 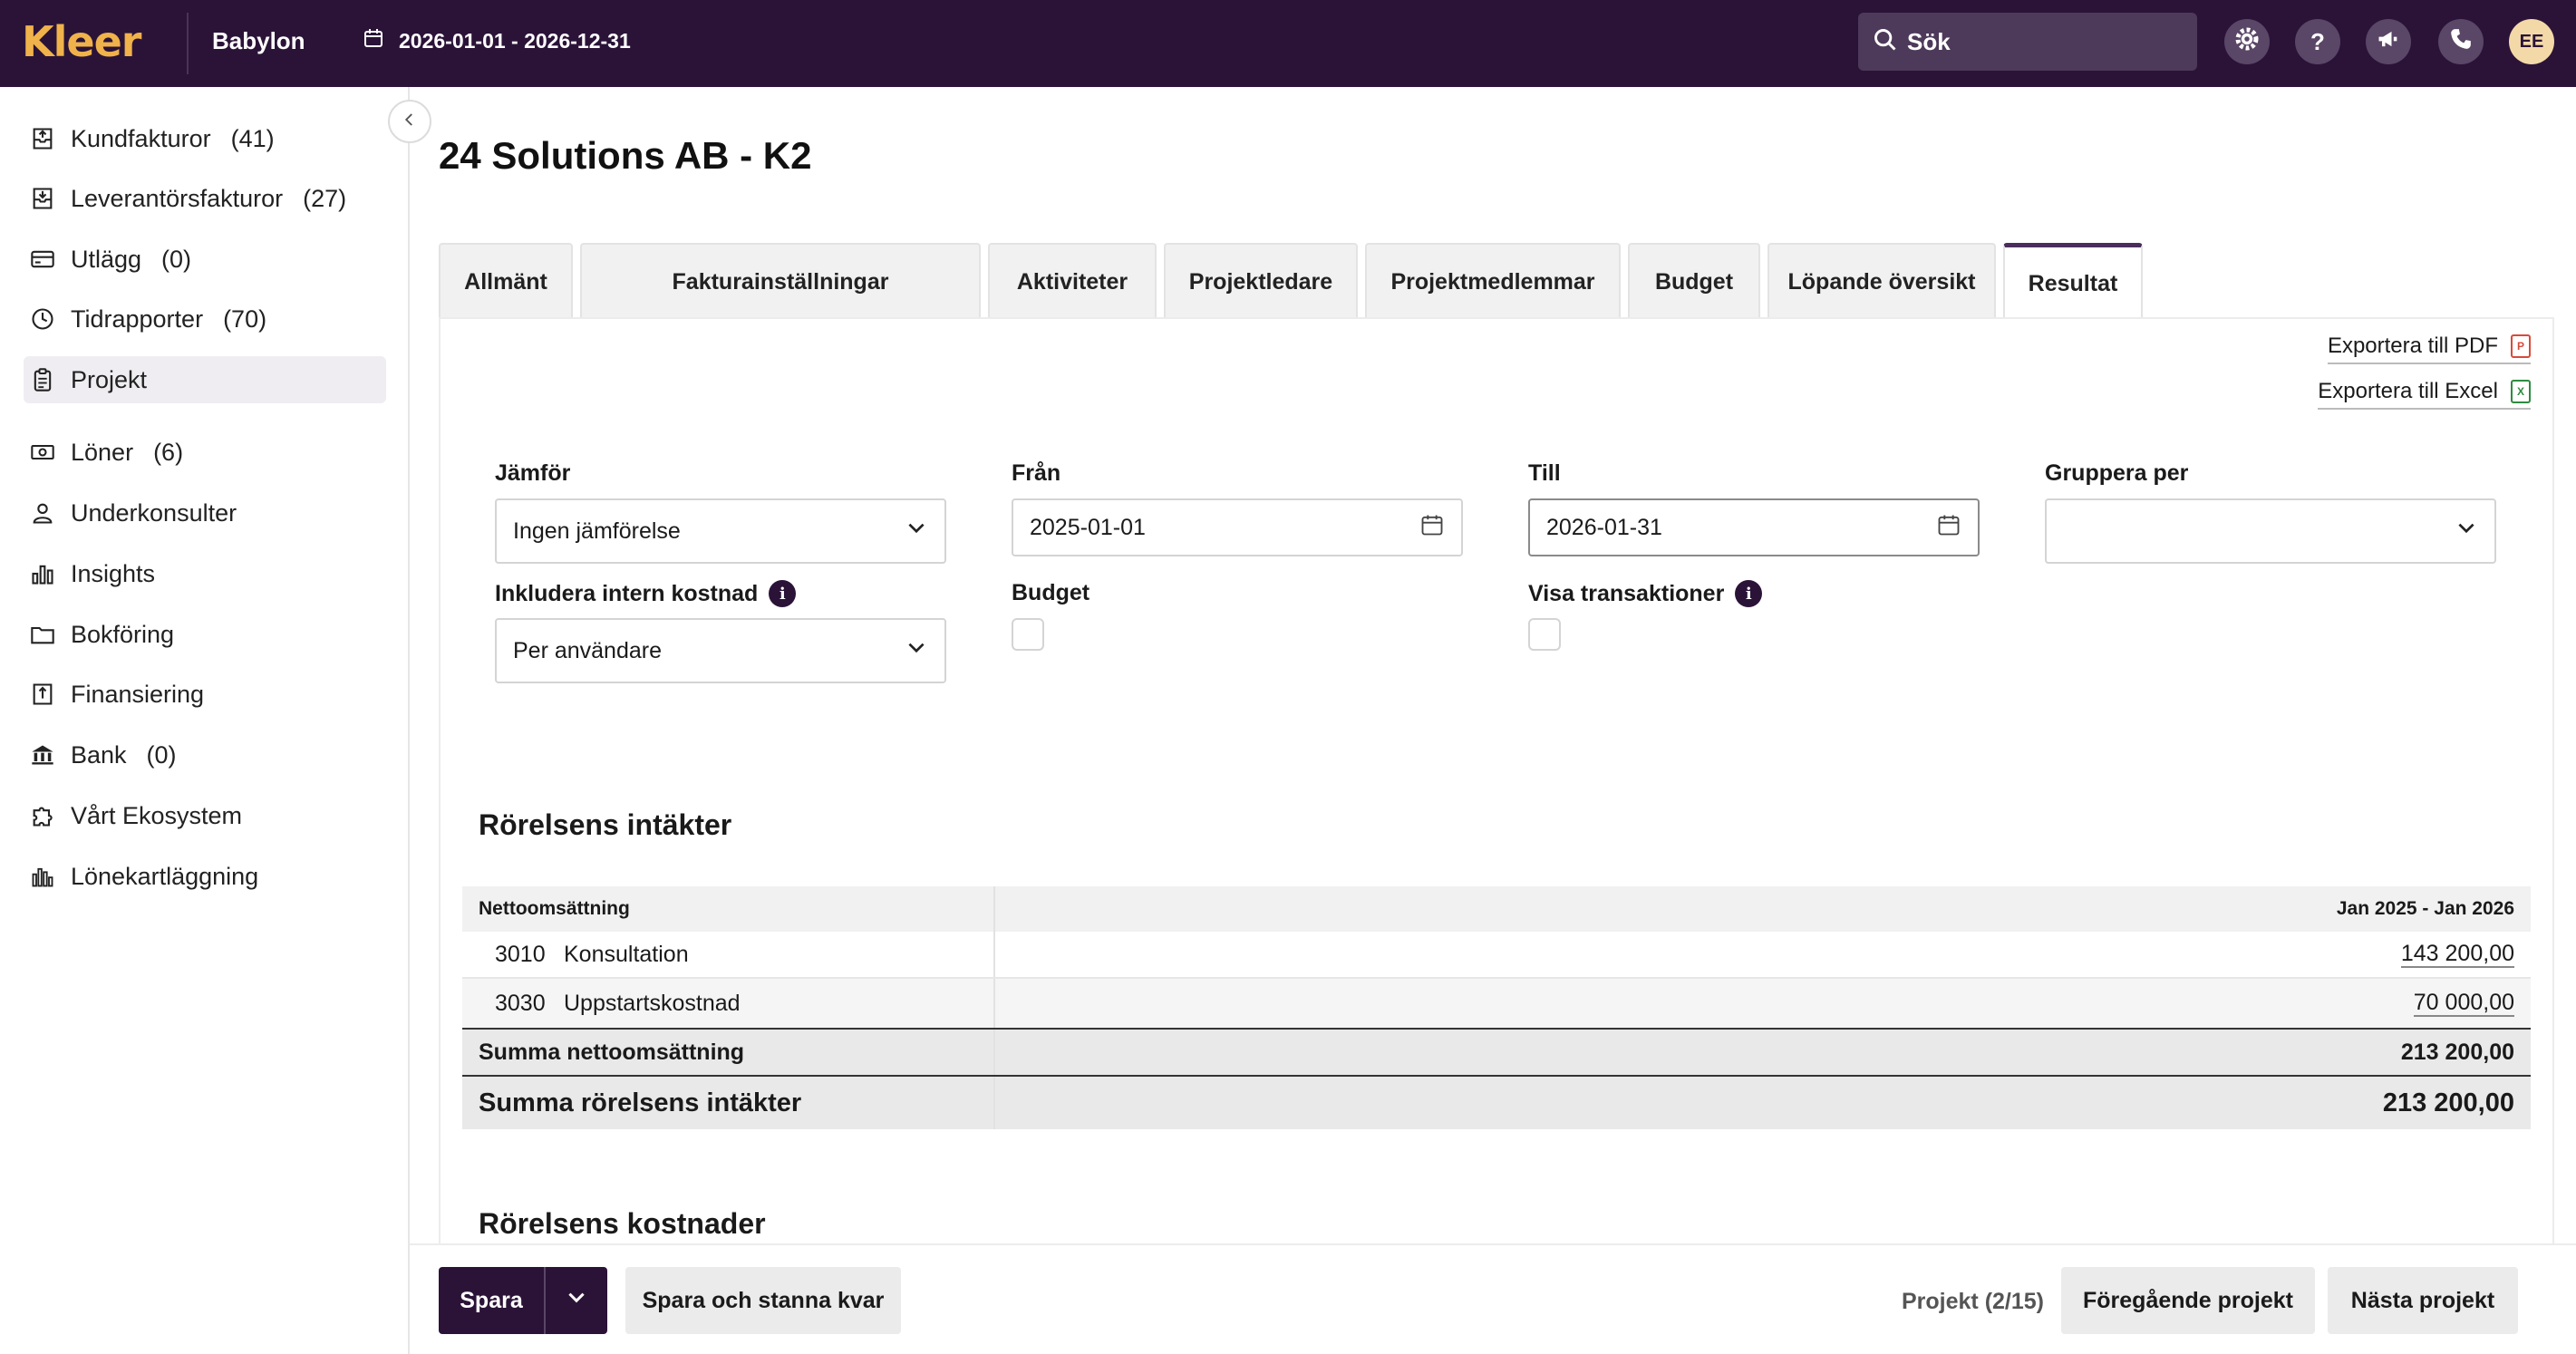 I want to click on sidebar-item-label: Leverantörsfakturor, so click(x=177, y=198).